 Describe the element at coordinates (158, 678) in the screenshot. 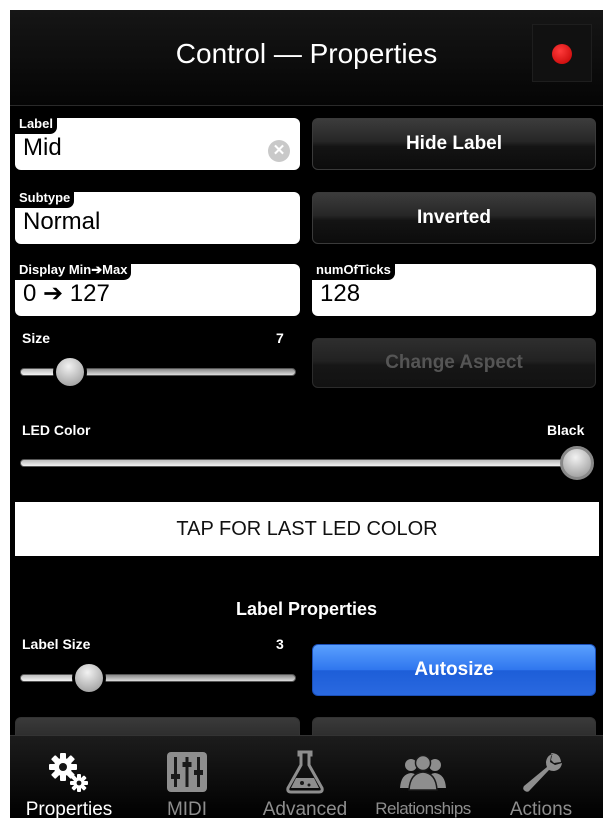

I see `label-size-slider` at that location.